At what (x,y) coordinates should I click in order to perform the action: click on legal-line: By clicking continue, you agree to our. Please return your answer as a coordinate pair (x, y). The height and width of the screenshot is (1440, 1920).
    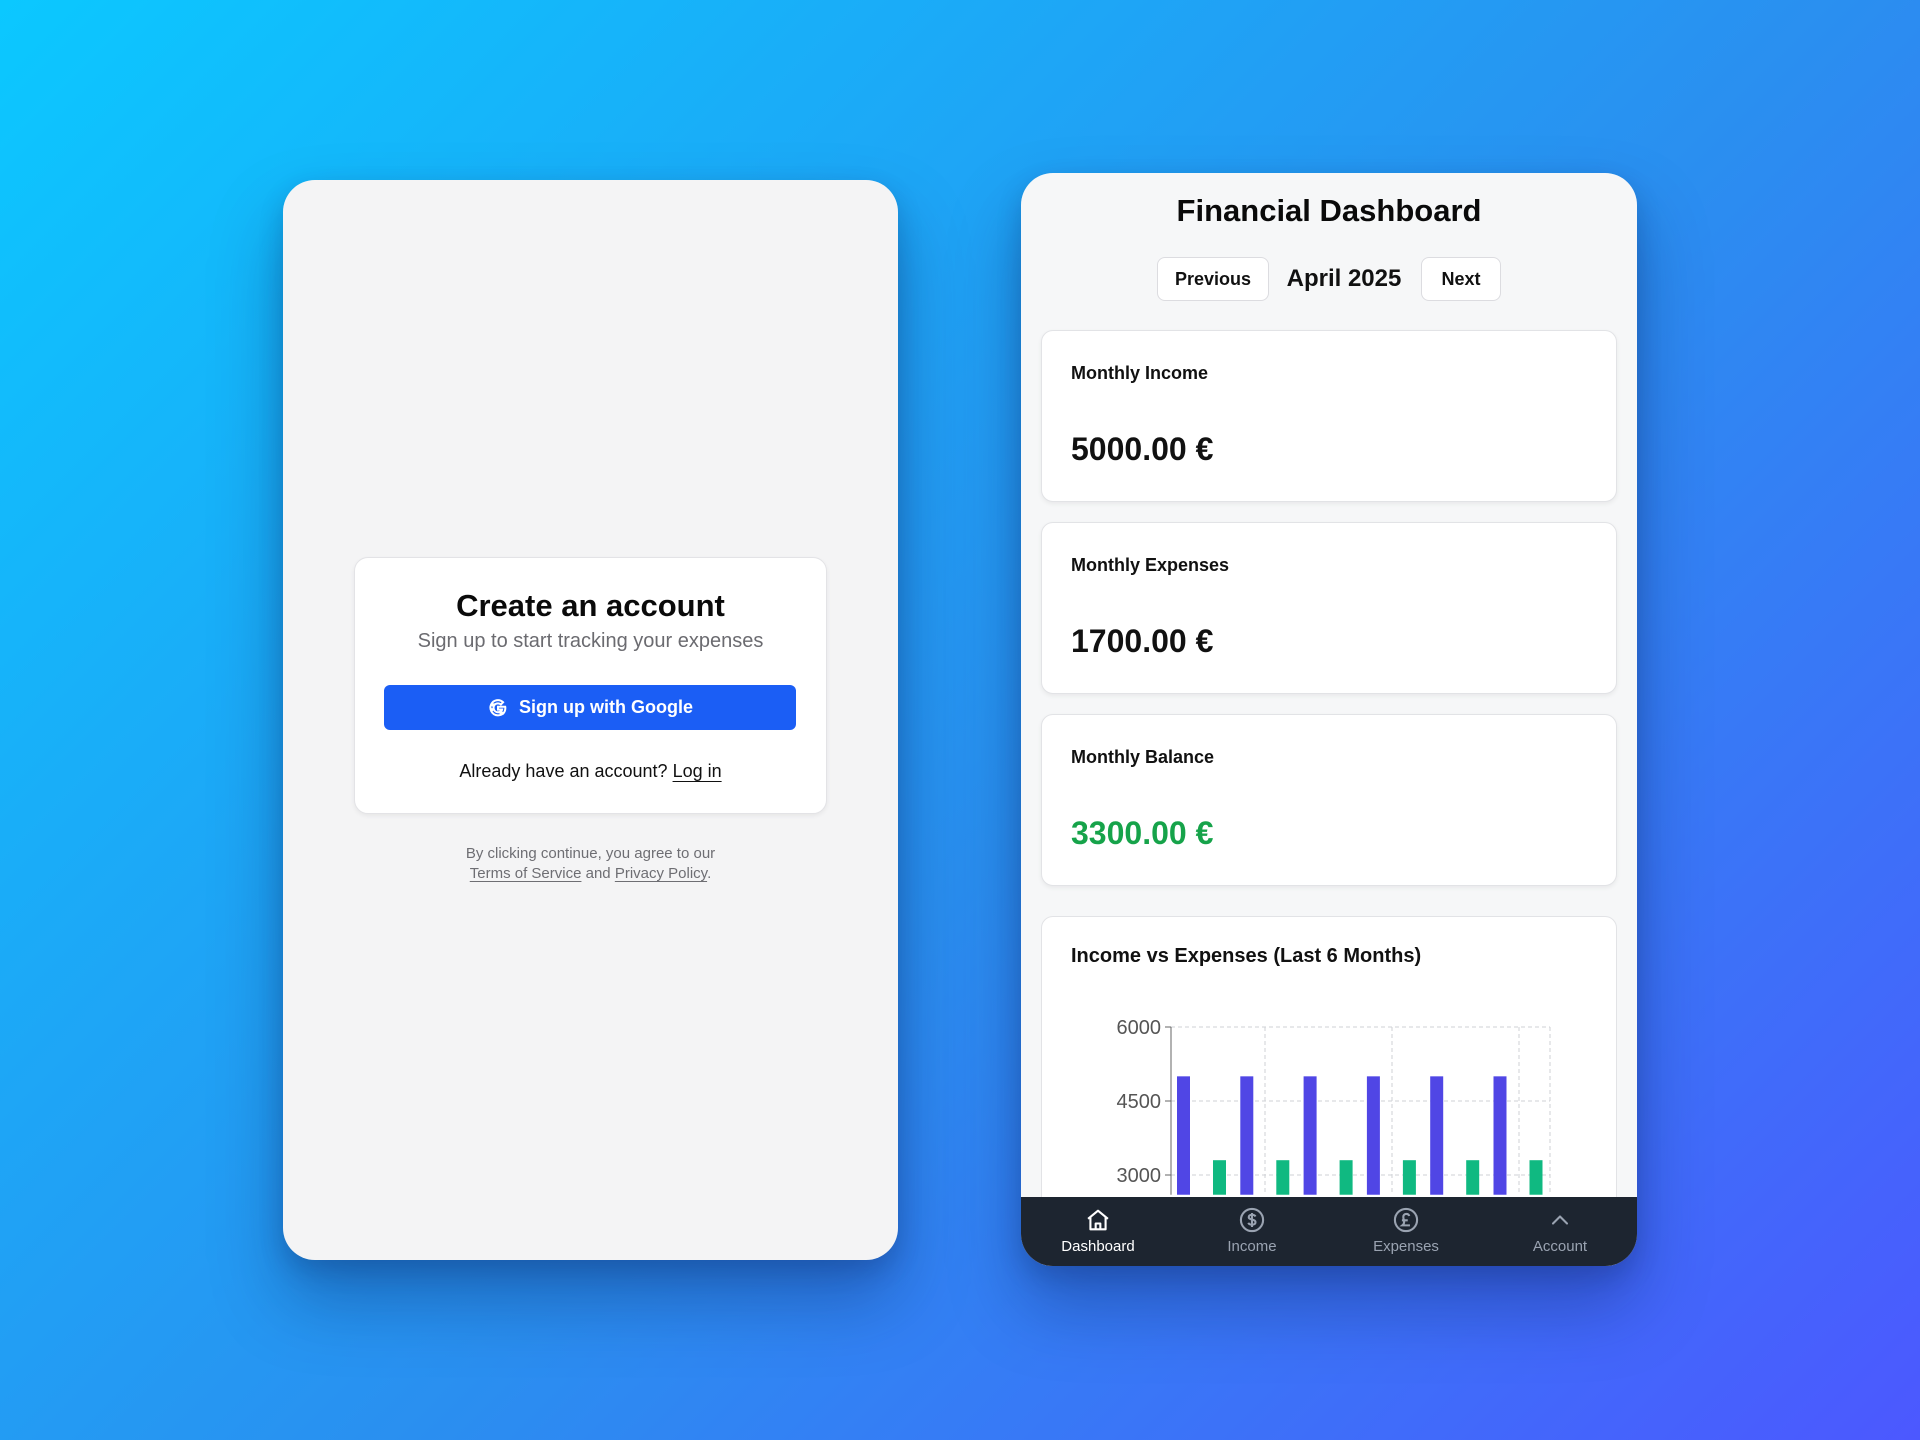
    Looking at the image, I should click on (590, 853).